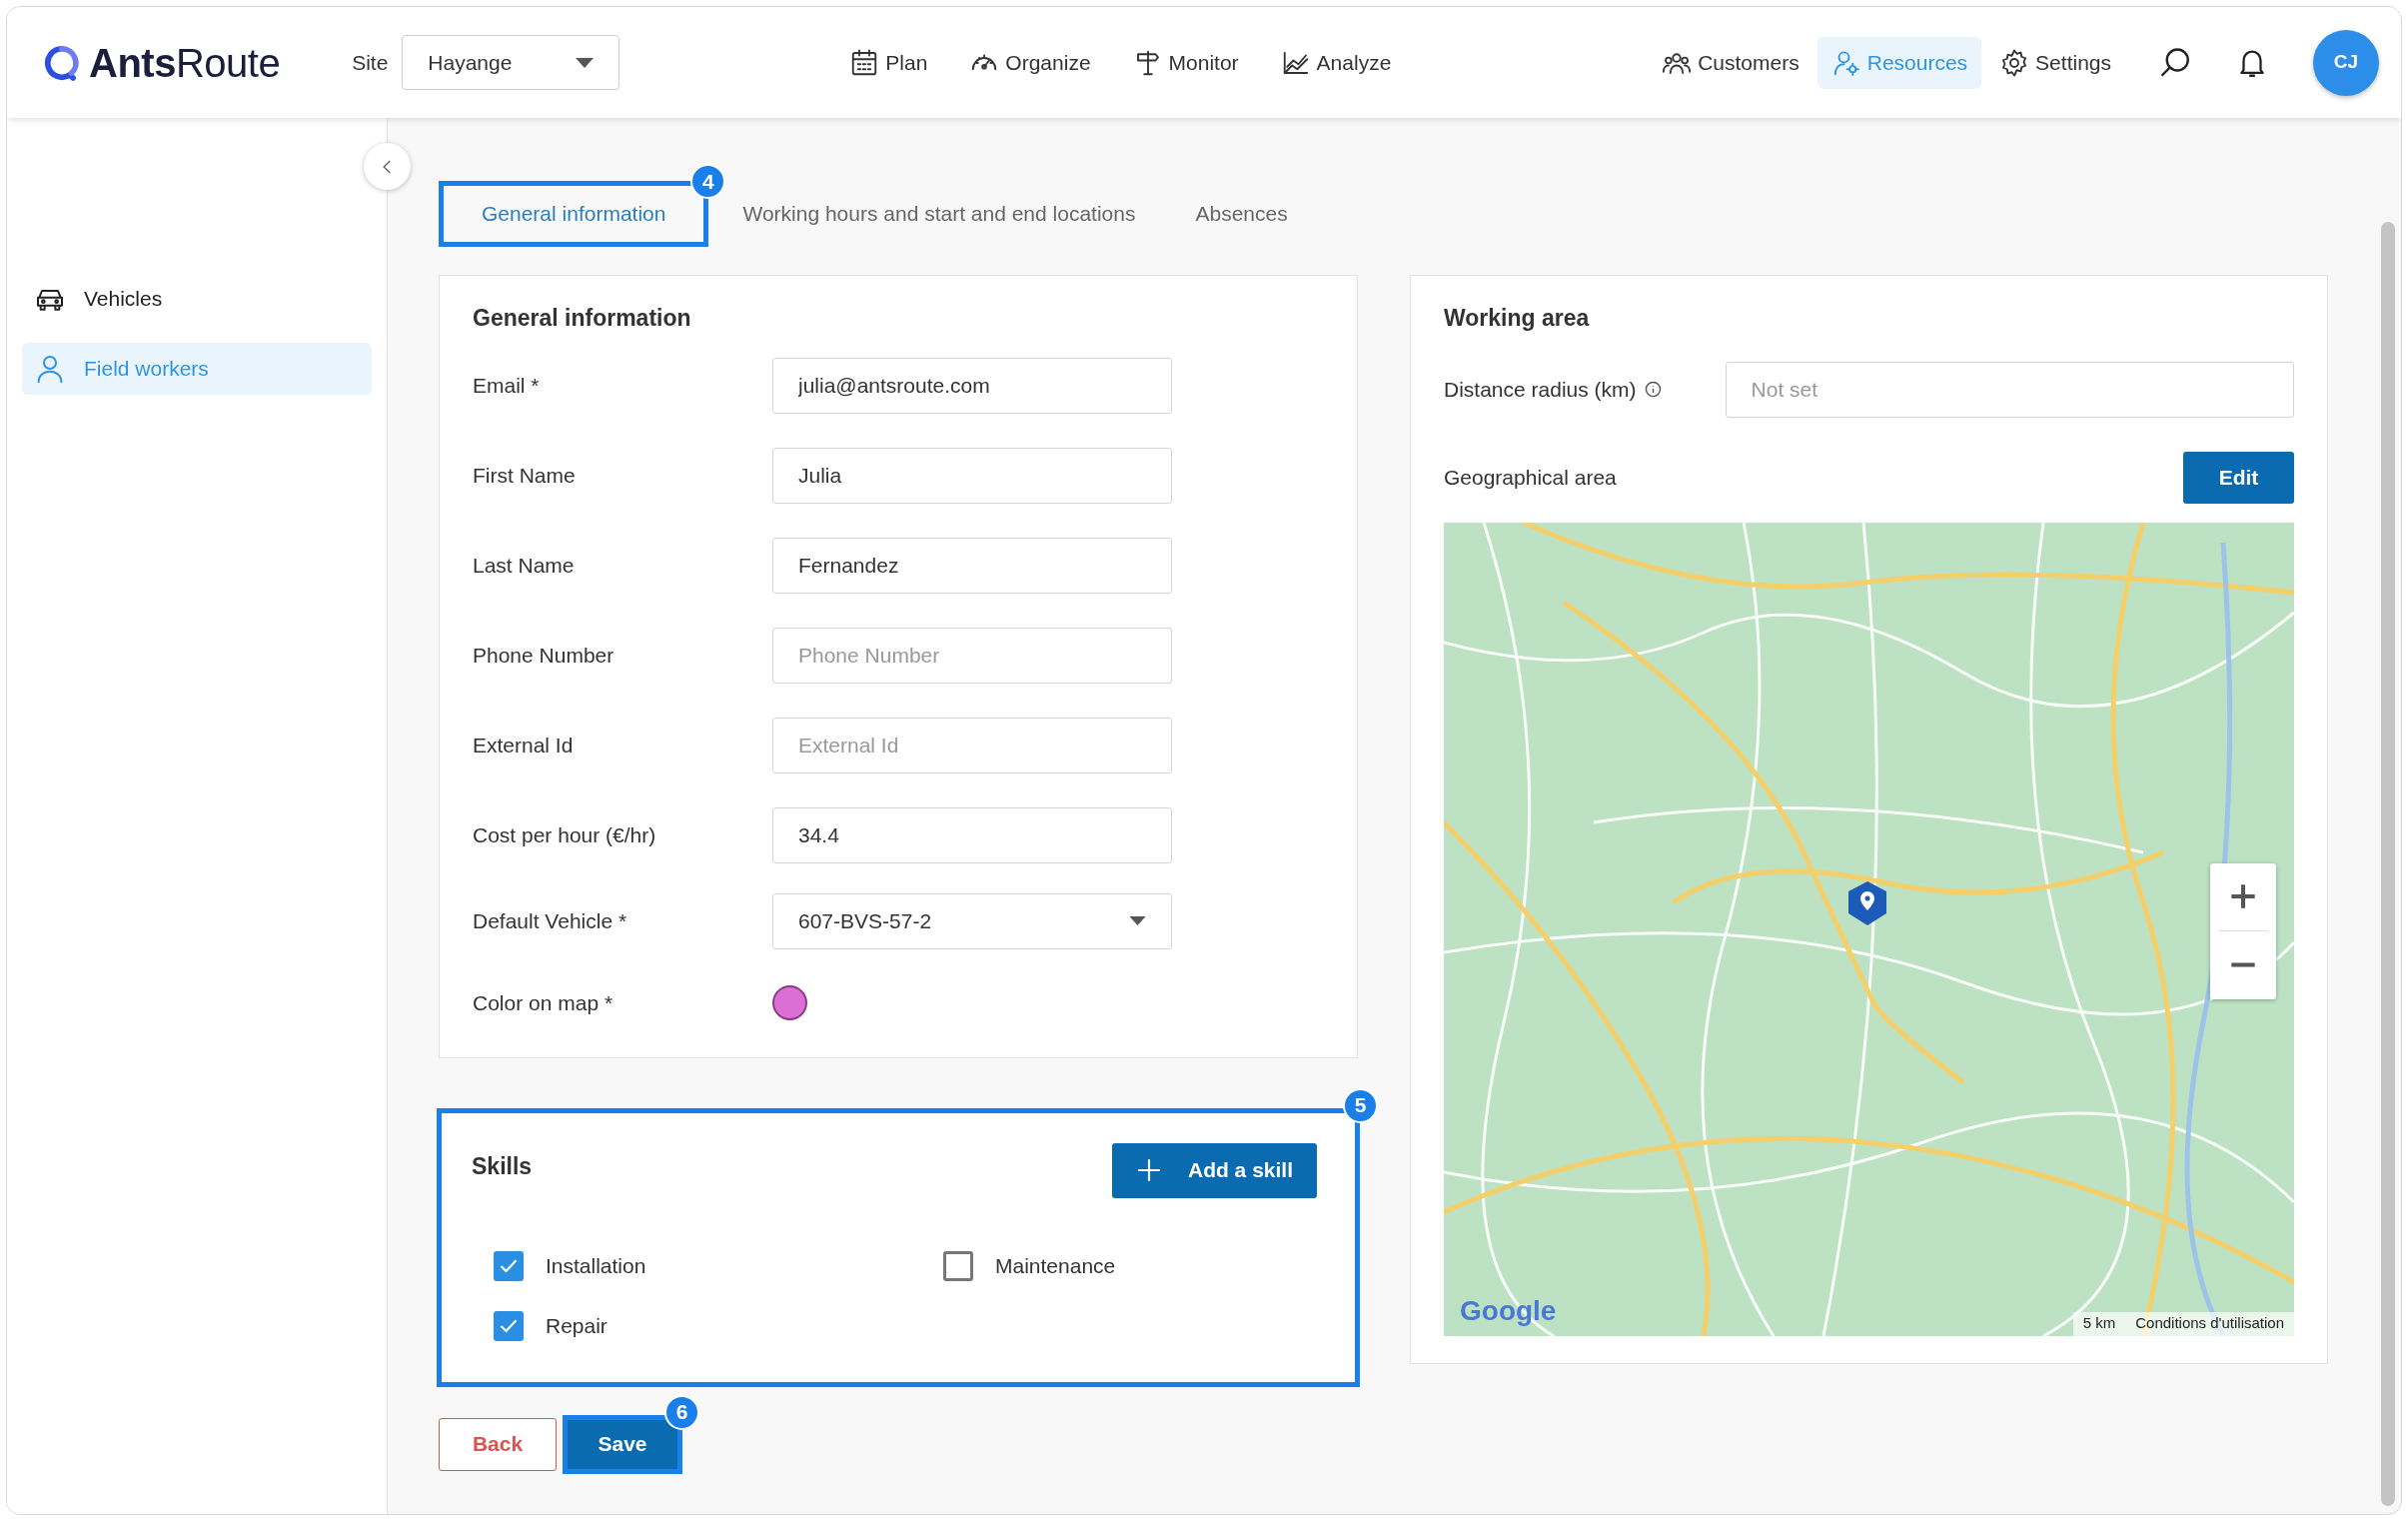 The height and width of the screenshot is (1521, 2408). Describe the element at coordinates (370, 62) in the screenshot. I see `site-label: Site` at that location.